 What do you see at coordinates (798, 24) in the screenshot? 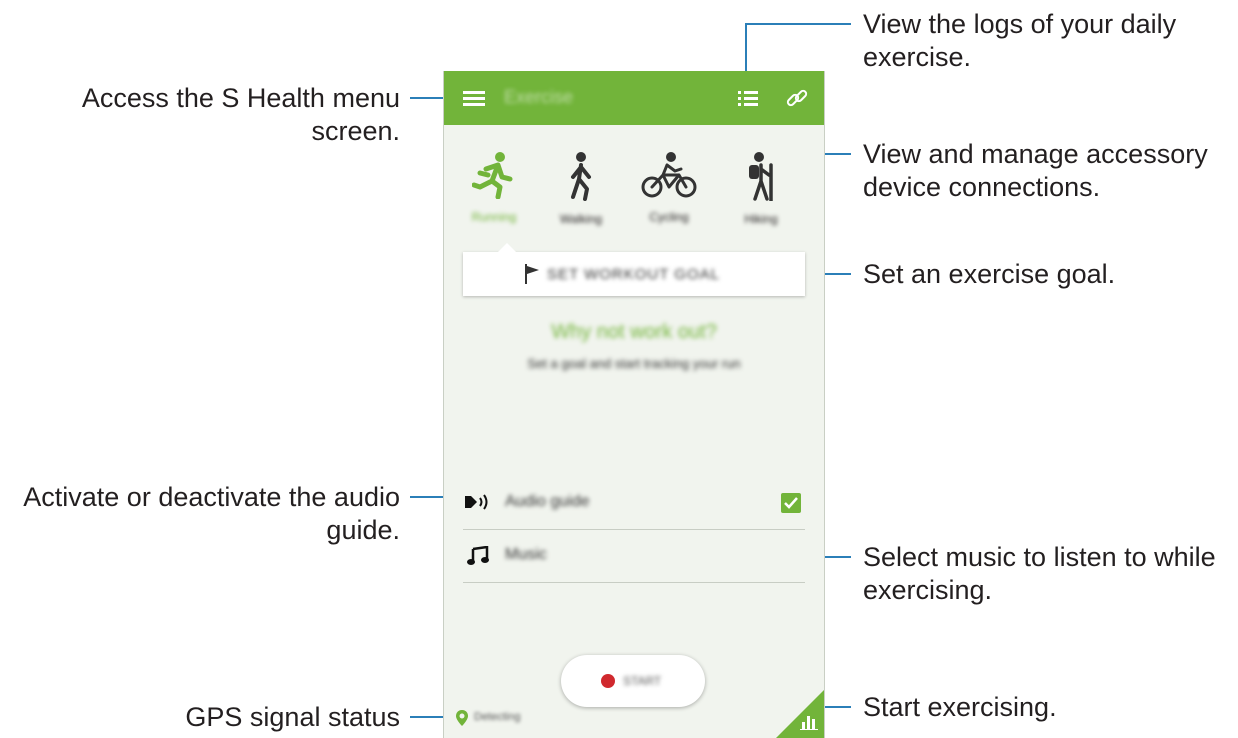
I see `leader-logs-h` at bounding box center [798, 24].